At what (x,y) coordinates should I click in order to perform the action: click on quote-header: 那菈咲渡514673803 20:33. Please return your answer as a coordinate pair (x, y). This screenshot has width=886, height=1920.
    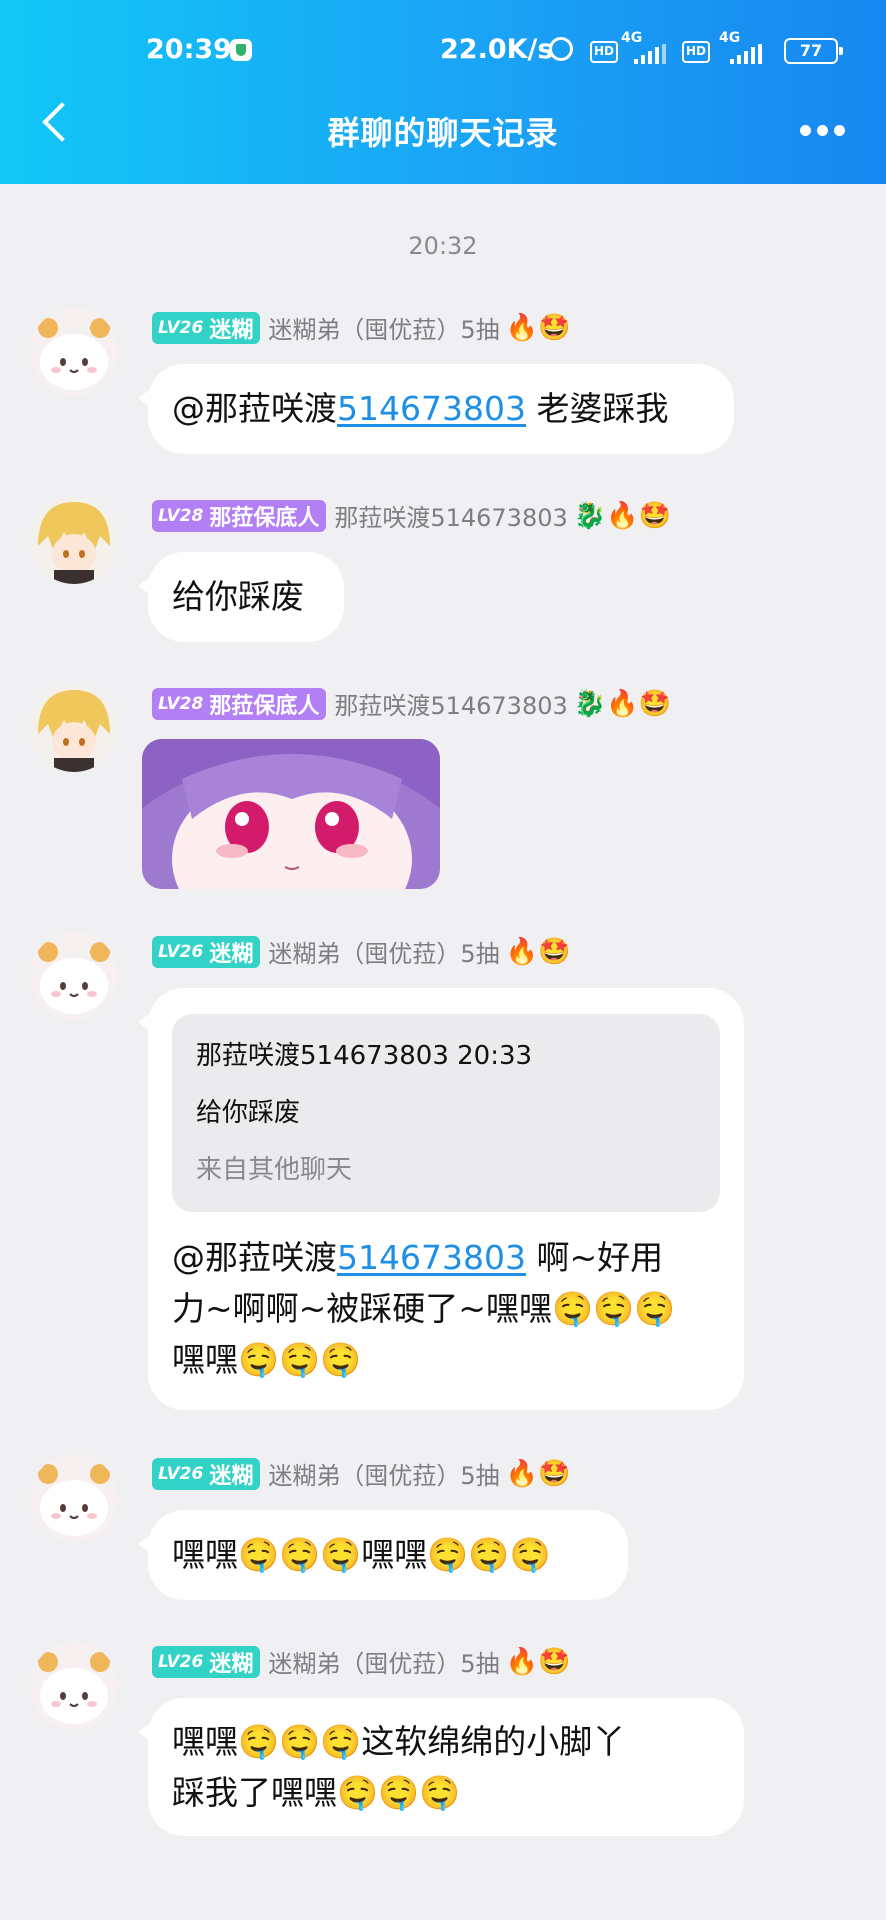
    Looking at the image, I should click on (364, 1056).